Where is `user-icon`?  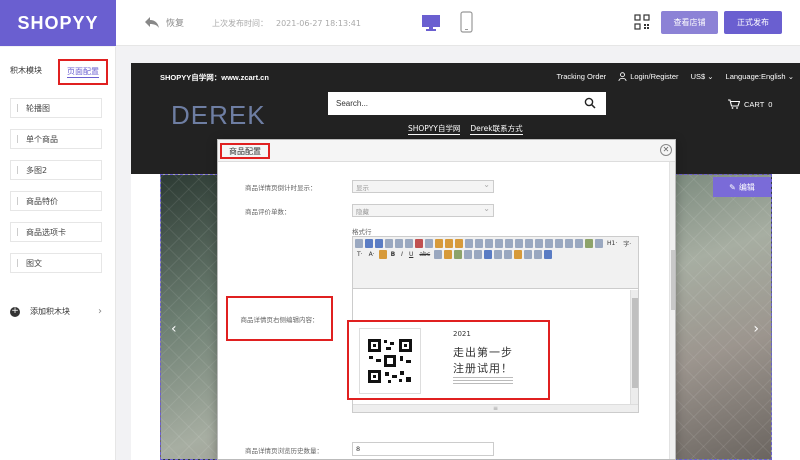
user-icon is located at coordinates (622, 76).